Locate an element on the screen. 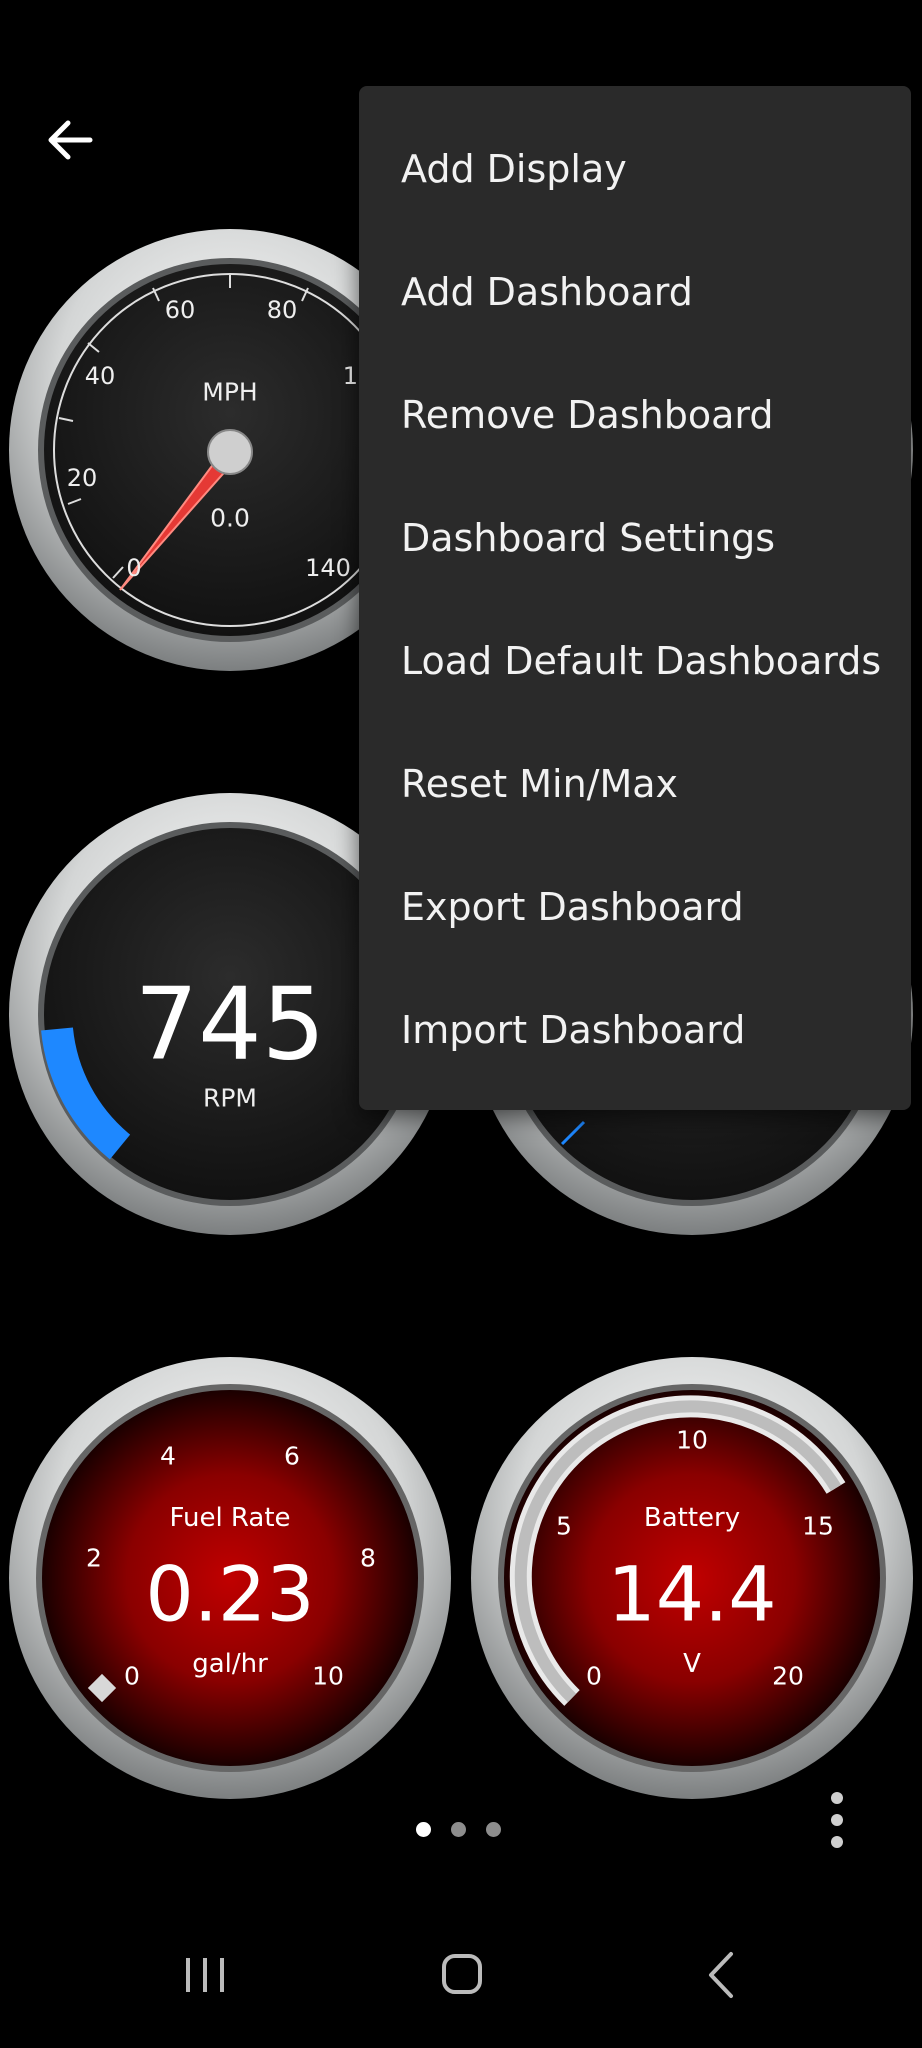 Image resolution: width=922 pixels, height=2048 pixels. back-button is located at coordinates (70, 140).